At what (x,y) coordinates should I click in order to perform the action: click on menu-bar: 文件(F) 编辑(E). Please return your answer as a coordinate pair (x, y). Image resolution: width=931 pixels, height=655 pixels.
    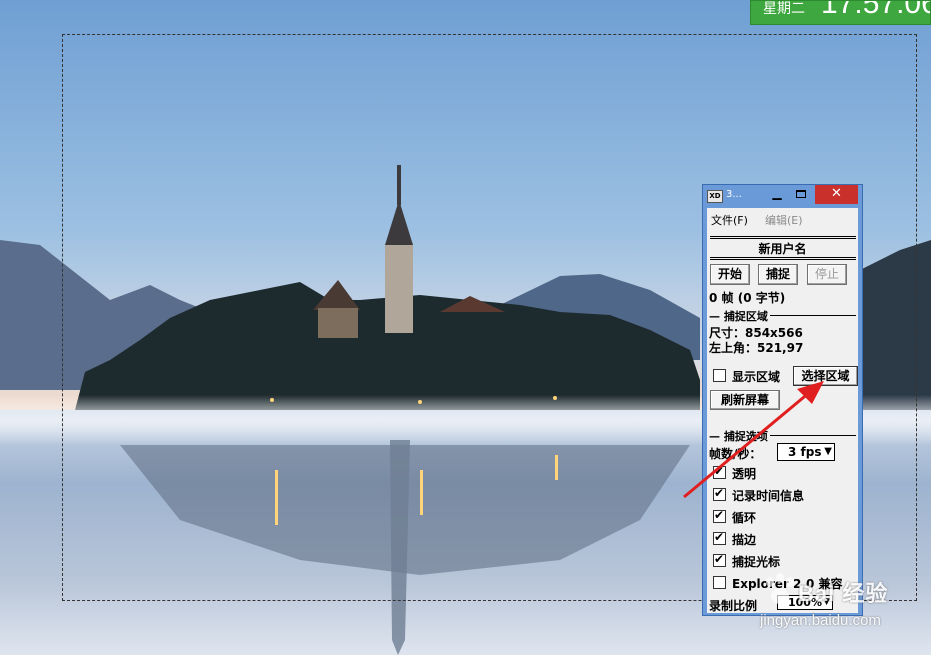
    Looking at the image, I should click on (782, 218).